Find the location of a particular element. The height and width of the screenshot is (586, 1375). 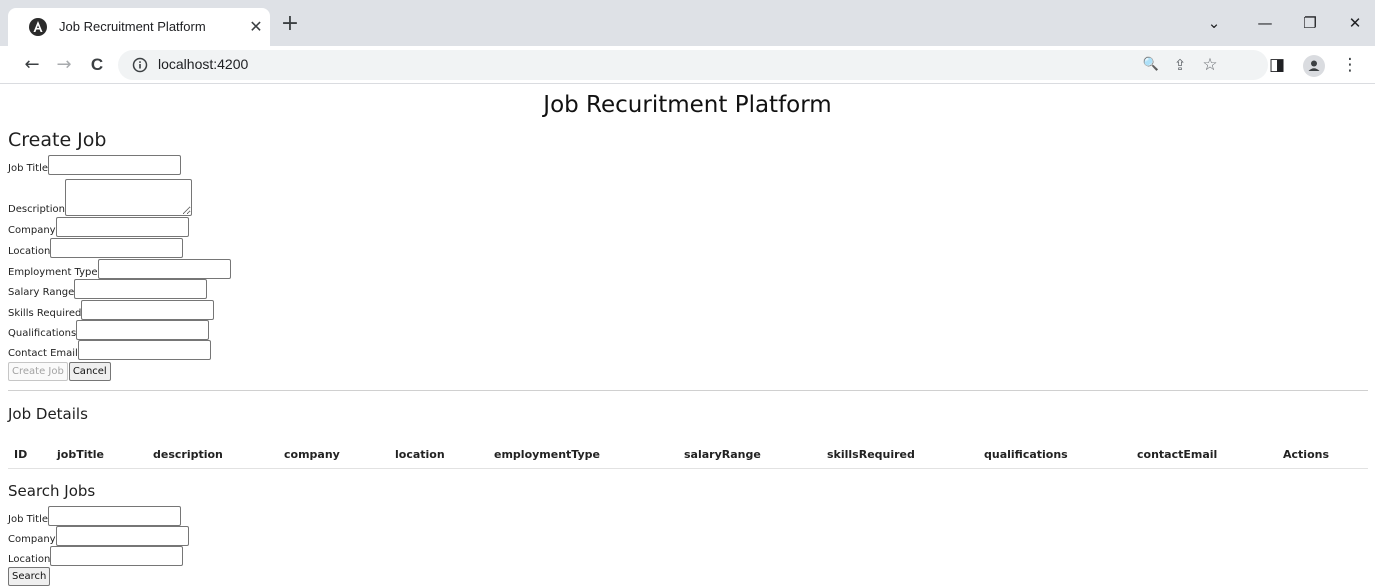

column-header-location: location is located at coordinates (420, 454).